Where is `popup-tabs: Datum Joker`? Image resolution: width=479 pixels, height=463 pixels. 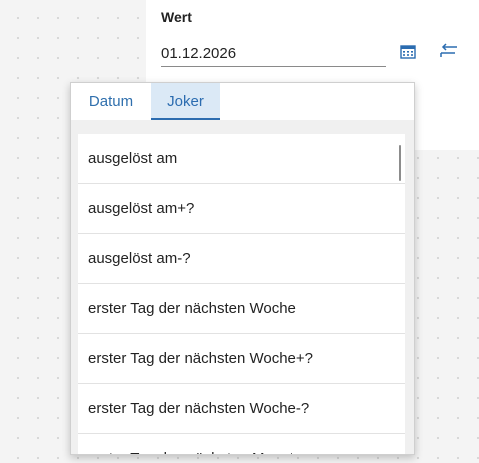 popup-tabs: Datum Joker is located at coordinates (145, 101).